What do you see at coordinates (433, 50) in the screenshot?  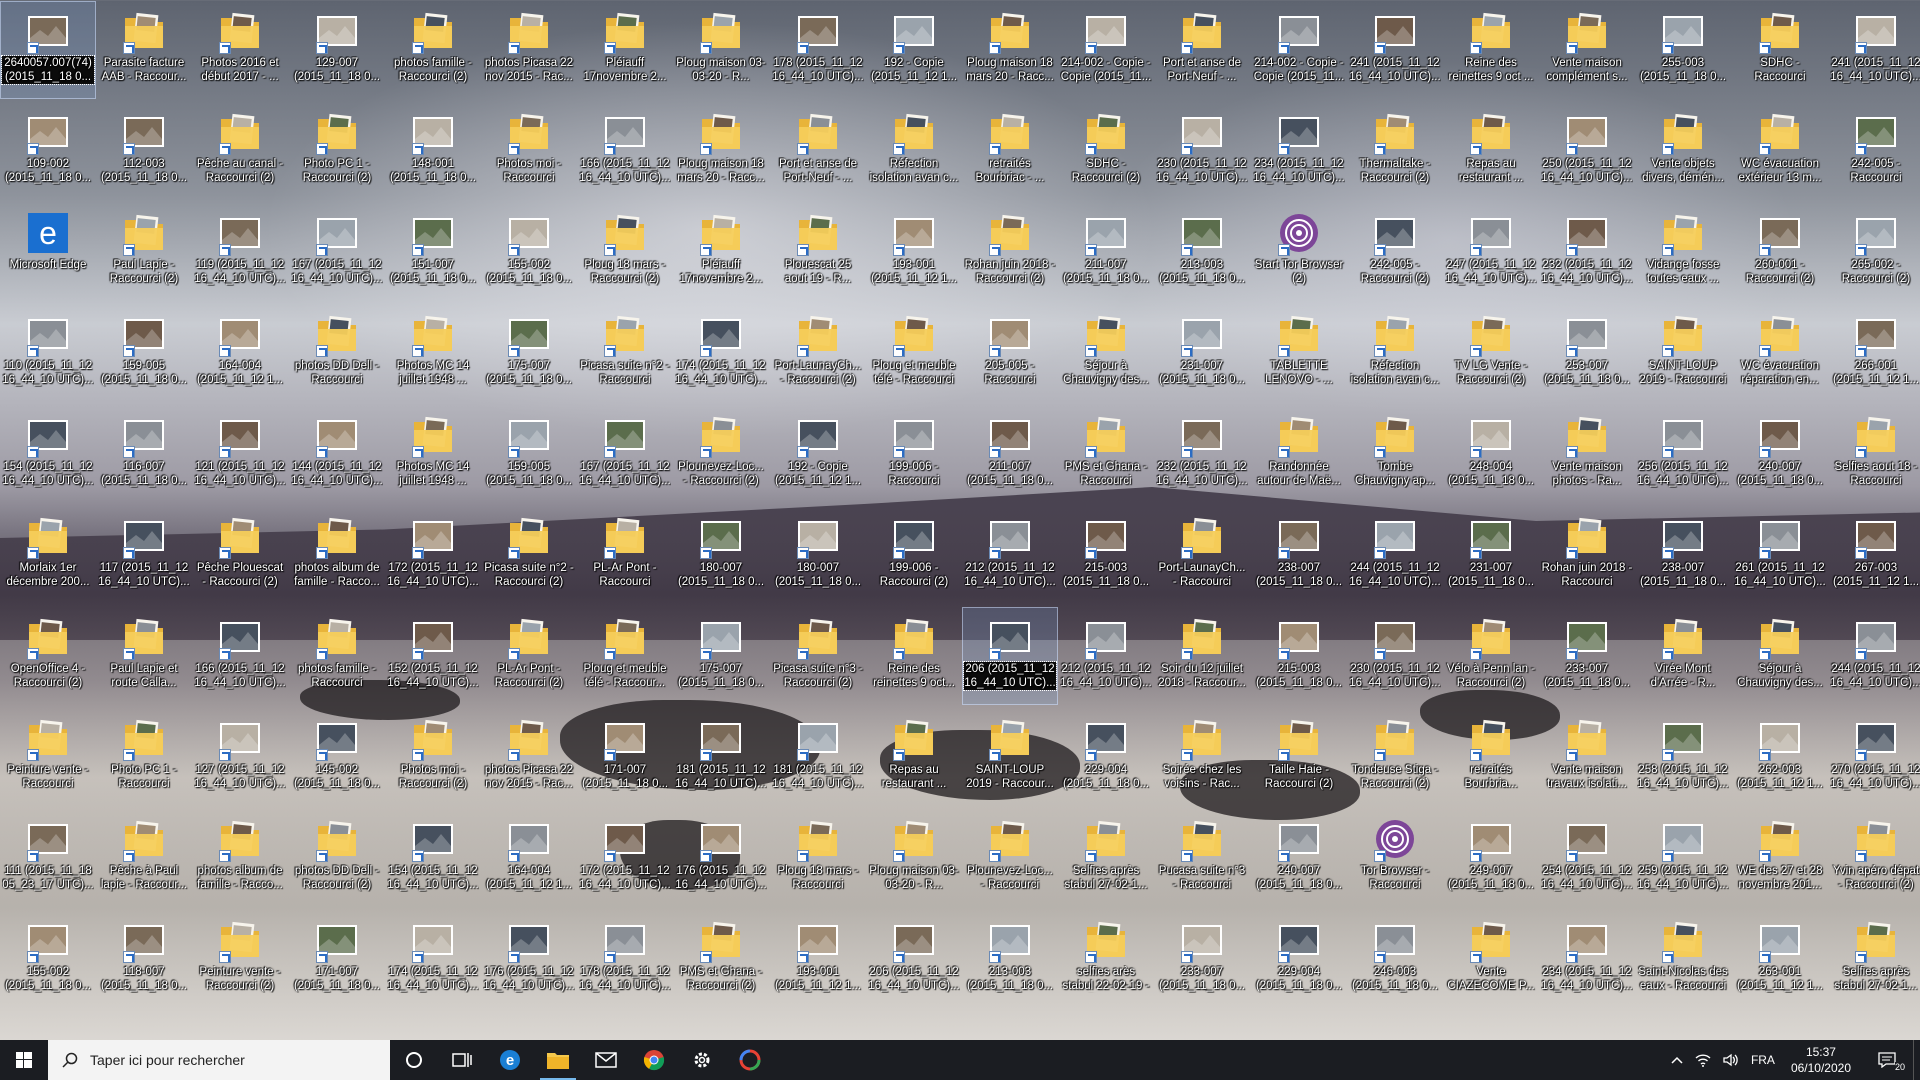 I see `desktop-shortcut: photos famille - Raccourci (2)` at bounding box center [433, 50].